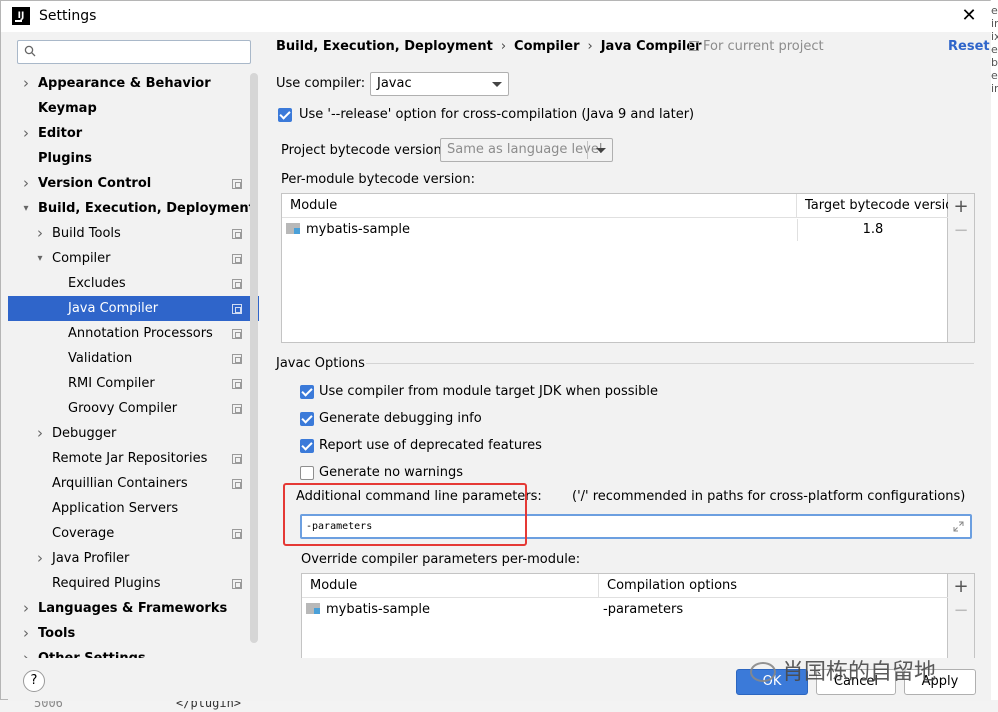 This screenshot has width=998, height=712. Describe the element at coordinates (961, 268) in the screenshot. I see `module-table-toolbar: + −` at that location.